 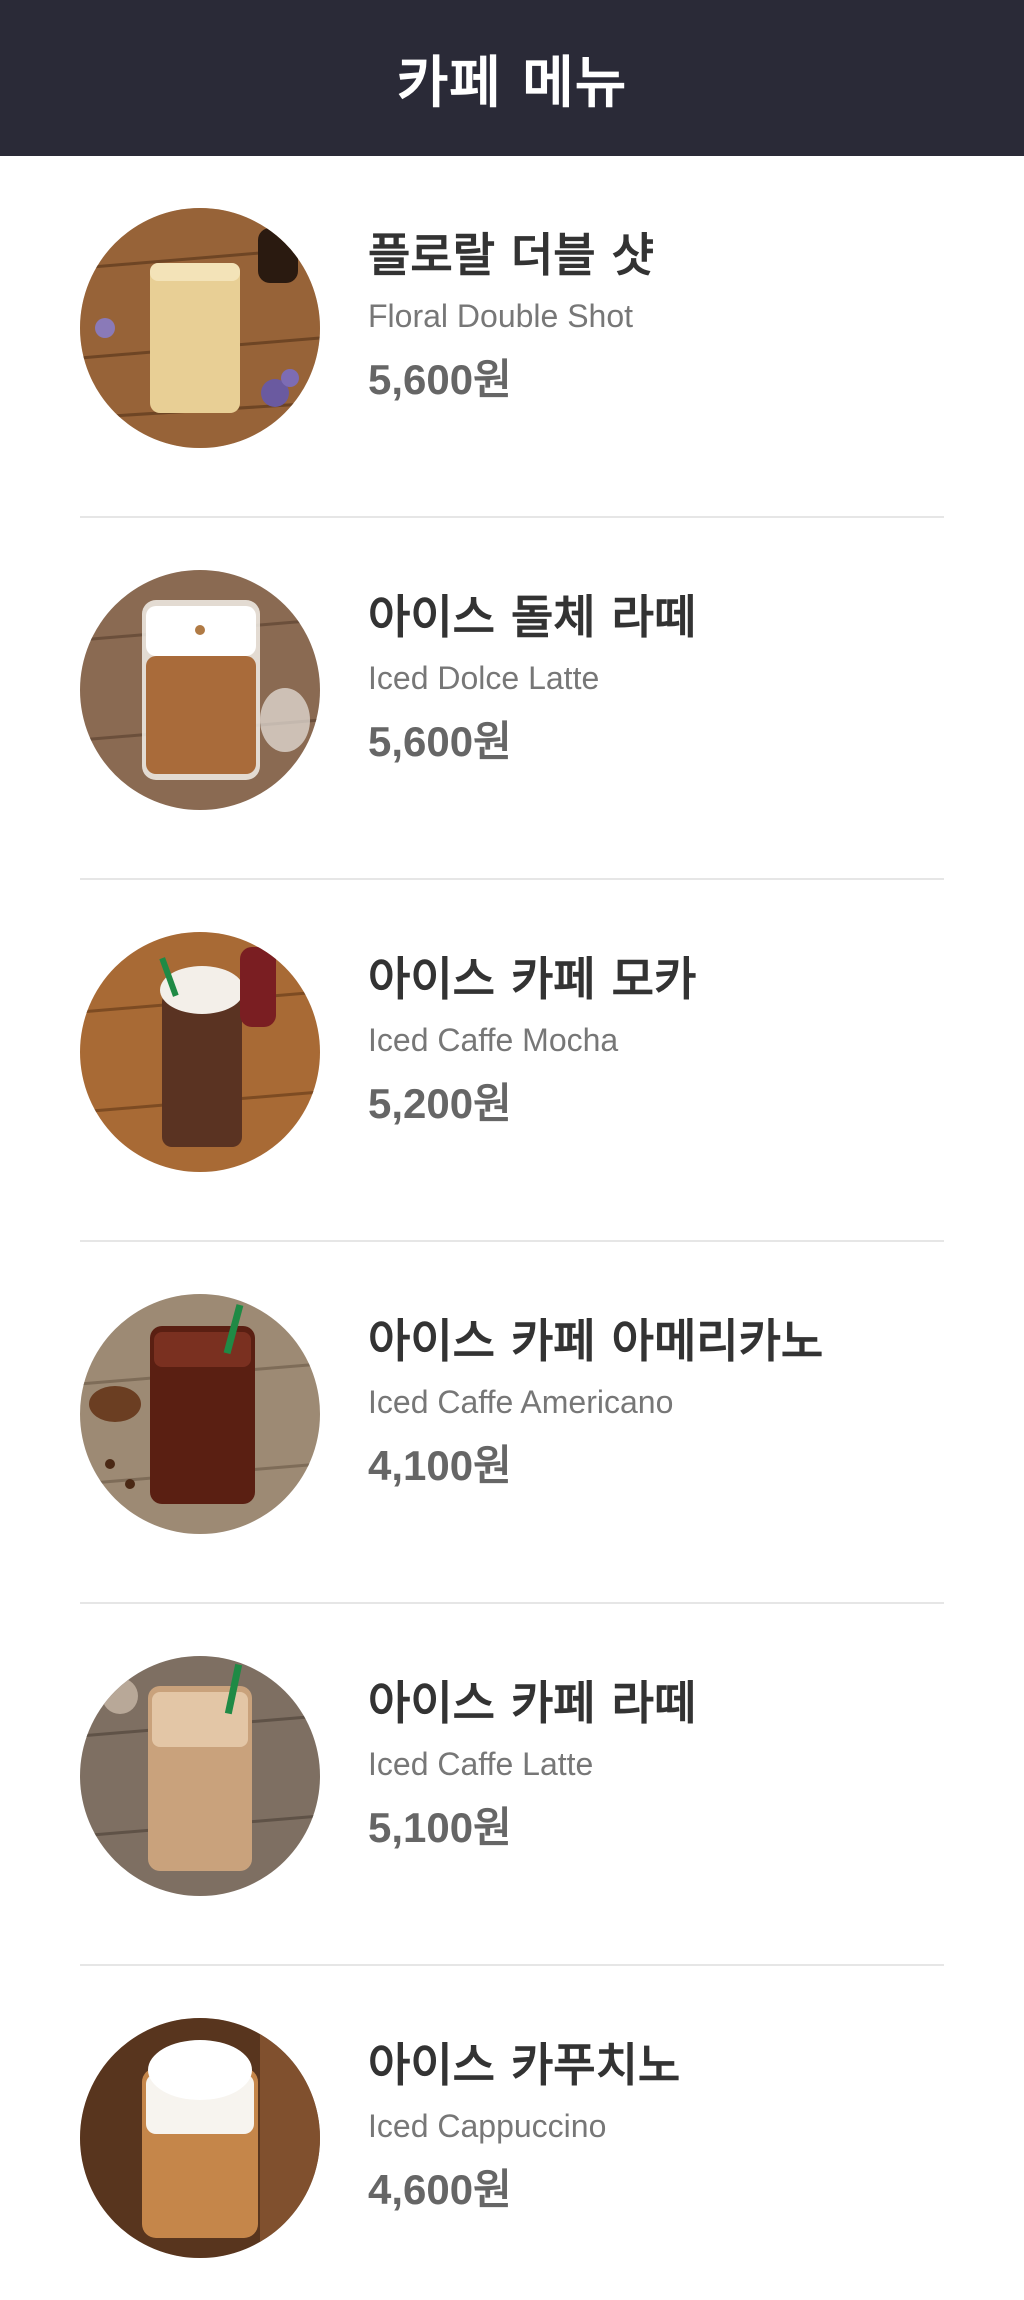 I want to click on menu-item-name: 아이스 카페 아메리카노, so click(x=596, y=1341).